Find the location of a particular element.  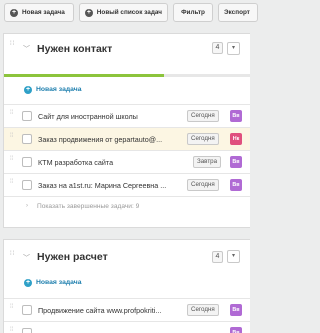

new-task-button: + Новая задача is located at coordinates (39, 12).